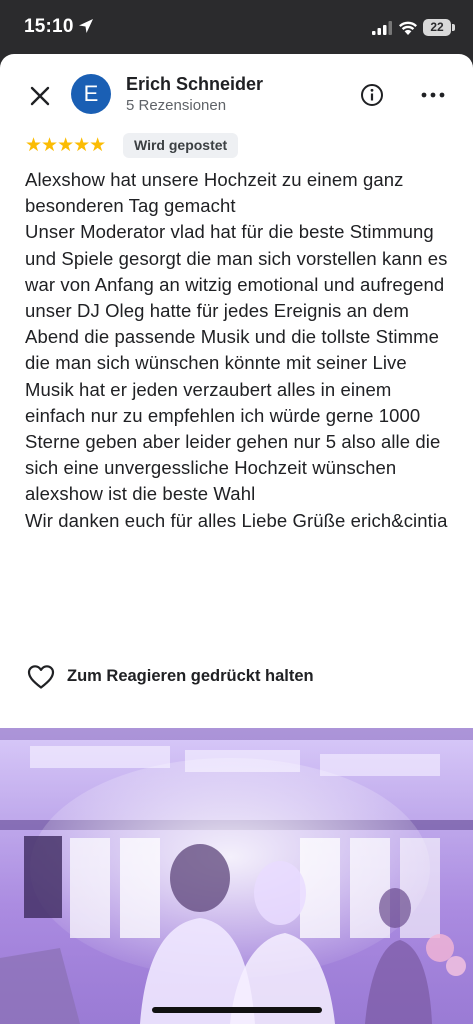  Describe the element at coordinates (237, 1010) in the screenshot. I see `home-indicator` at that location.